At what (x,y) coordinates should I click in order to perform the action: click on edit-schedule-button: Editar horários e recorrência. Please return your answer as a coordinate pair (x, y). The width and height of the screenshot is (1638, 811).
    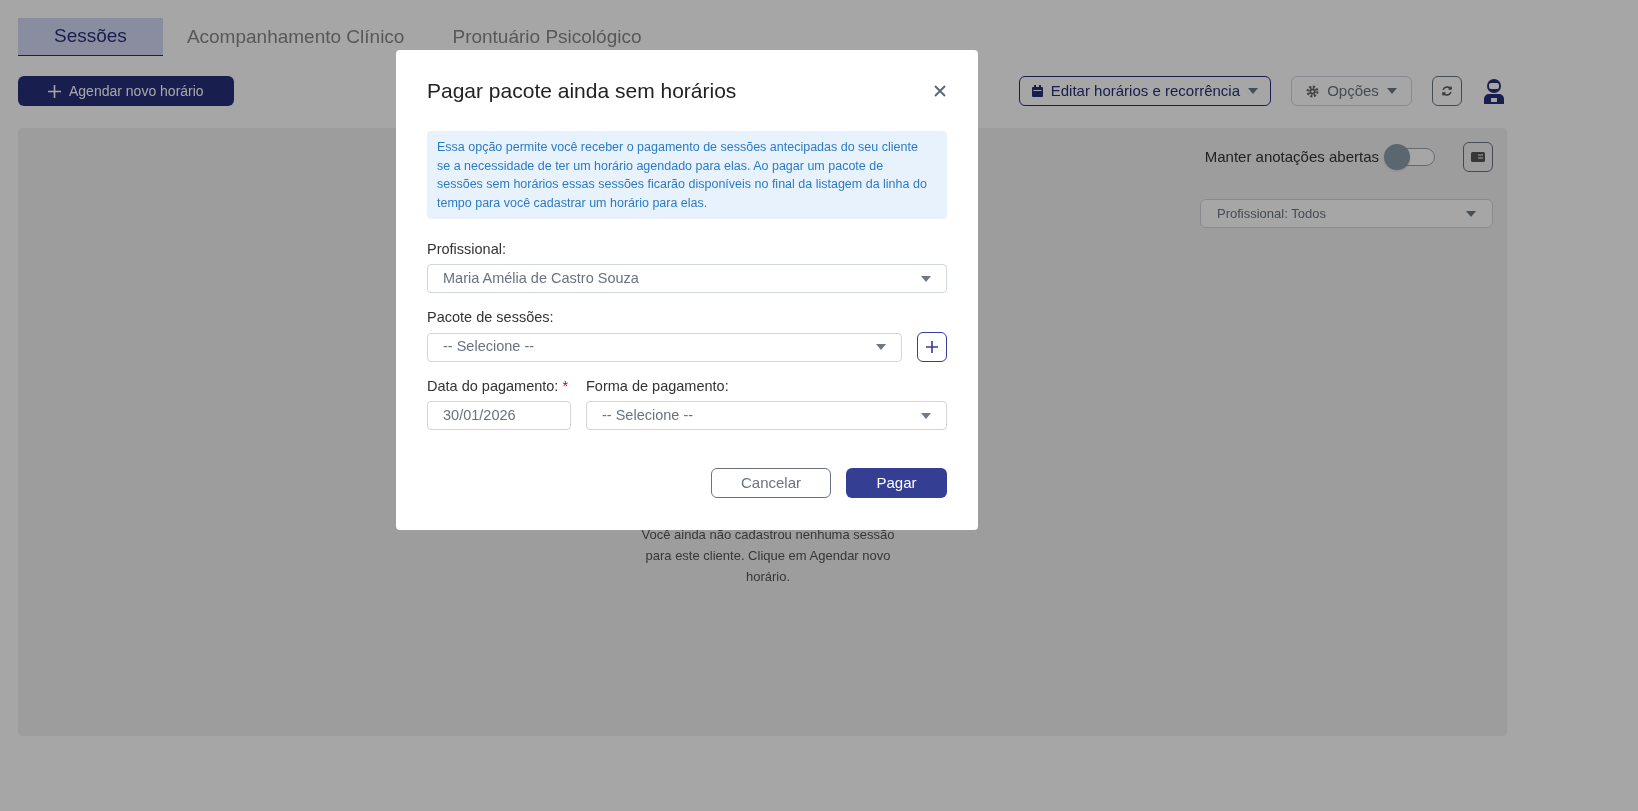
    Looking at the image, I should click on (1144, 91).